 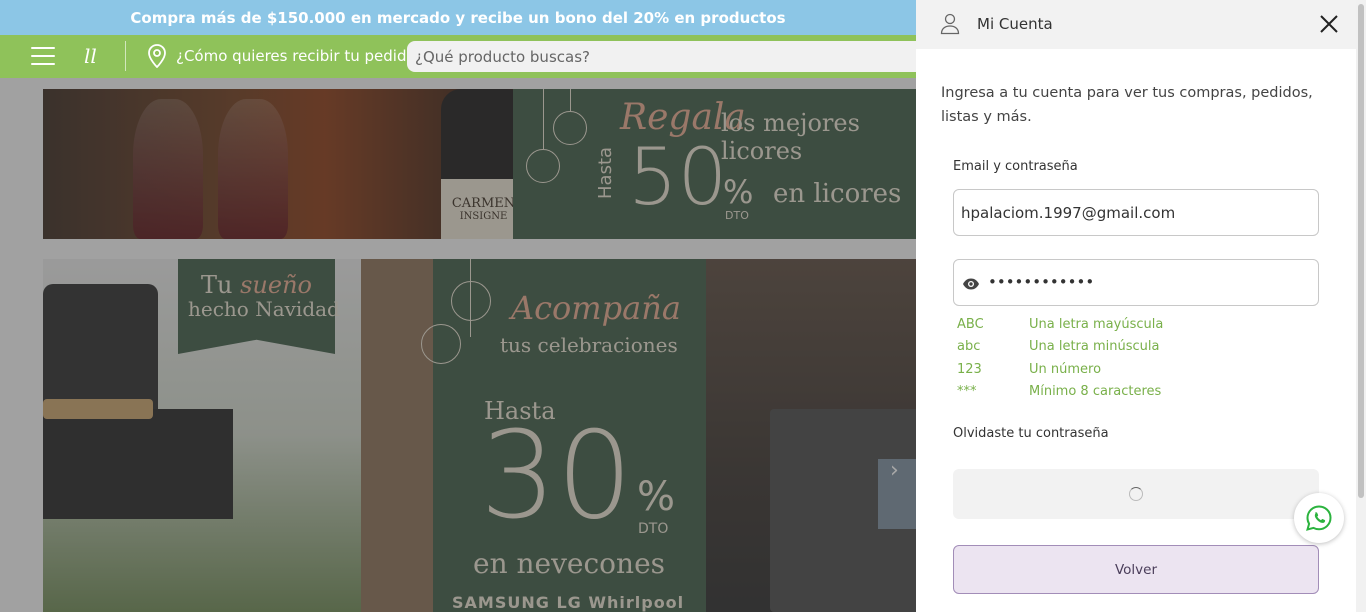 I want to click on search-placeholder: ¿Qué producto buscas?, so click(x=502, y=56).